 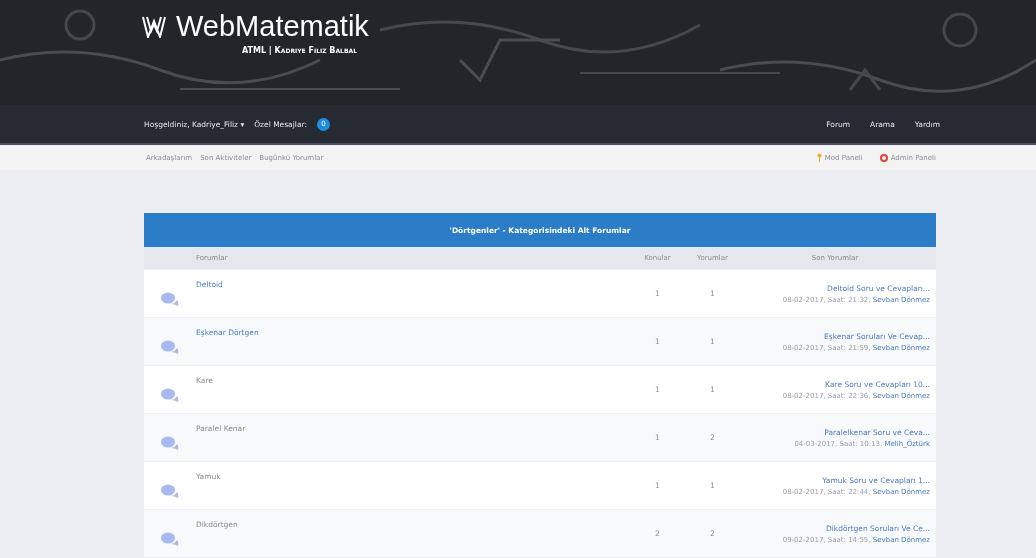 What do you see at coordinates (154, 26) in the screenshot?
I see `logo-icon` at bounding box center [154, 26].